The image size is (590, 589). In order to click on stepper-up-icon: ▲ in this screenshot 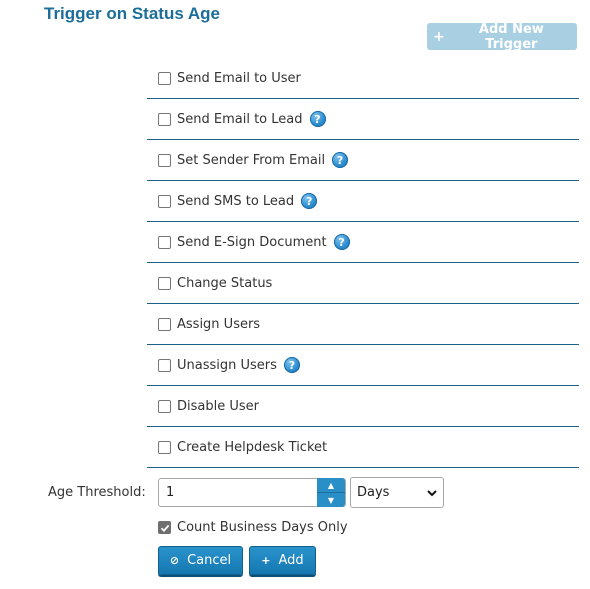, I will do `click(331, 485)`.